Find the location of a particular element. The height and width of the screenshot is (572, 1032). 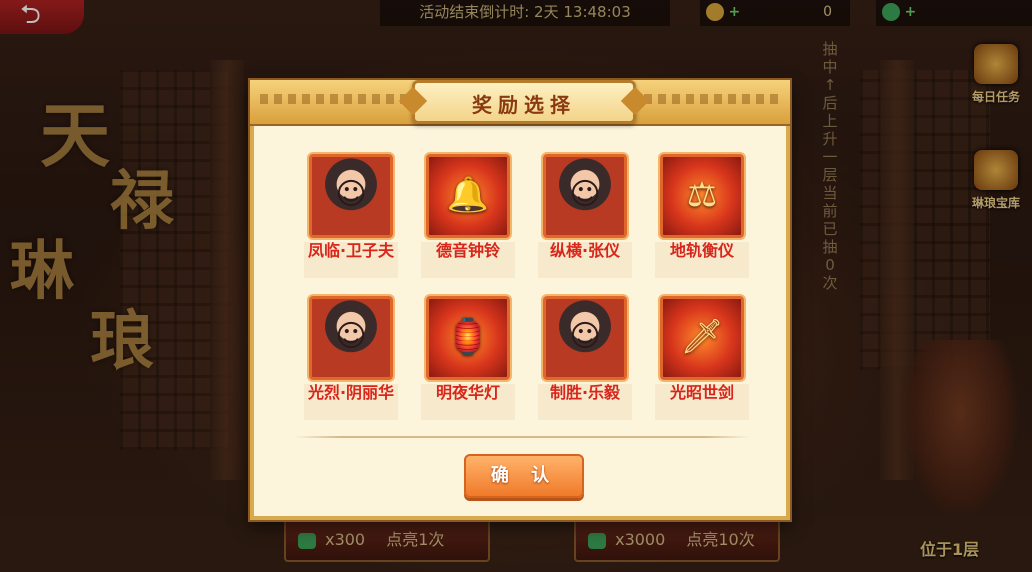

reward-name: 地轨衡仪 is located at coordinates (702, 260).